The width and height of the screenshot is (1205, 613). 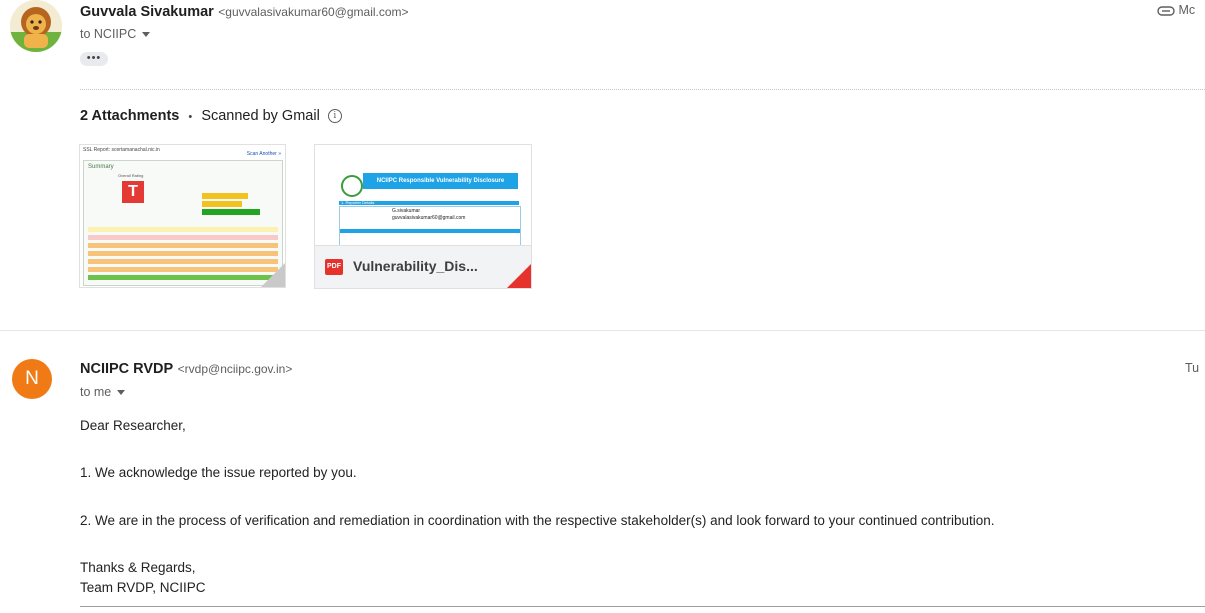 What do you see at coordinates (96, 392) in the screenshot?
I see `recipients-label: to me` at bounding box center [96, 392].